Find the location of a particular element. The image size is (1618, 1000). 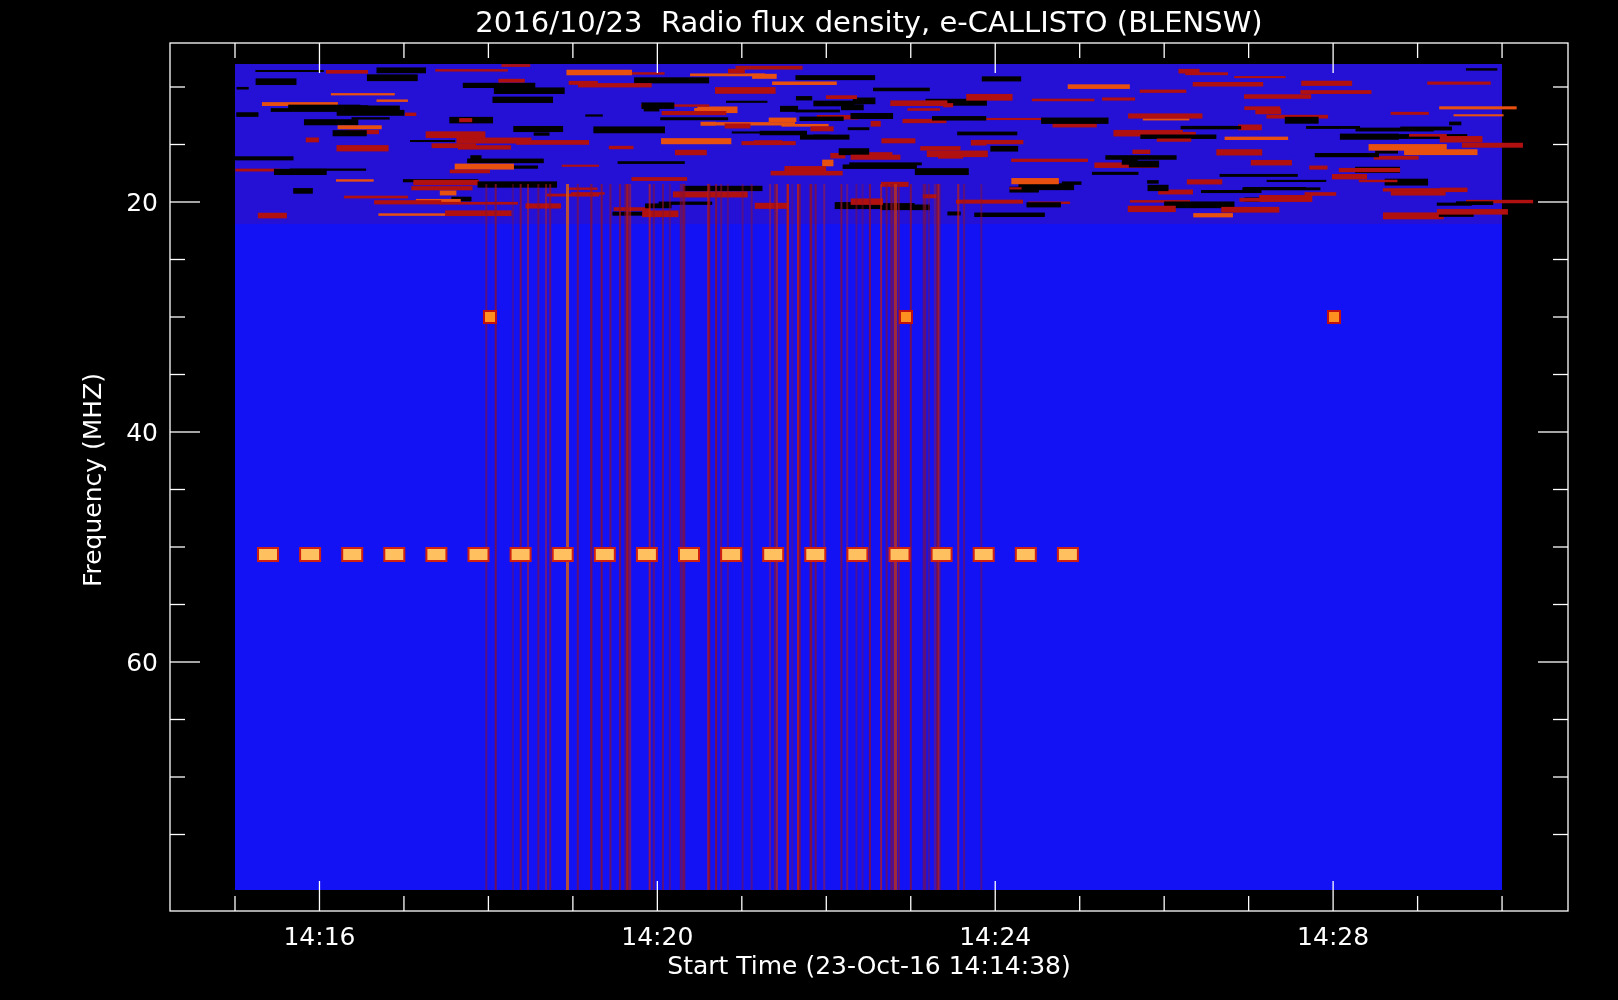

axis-label: Frequency (MHZ) is located at coordinates (92, 480).